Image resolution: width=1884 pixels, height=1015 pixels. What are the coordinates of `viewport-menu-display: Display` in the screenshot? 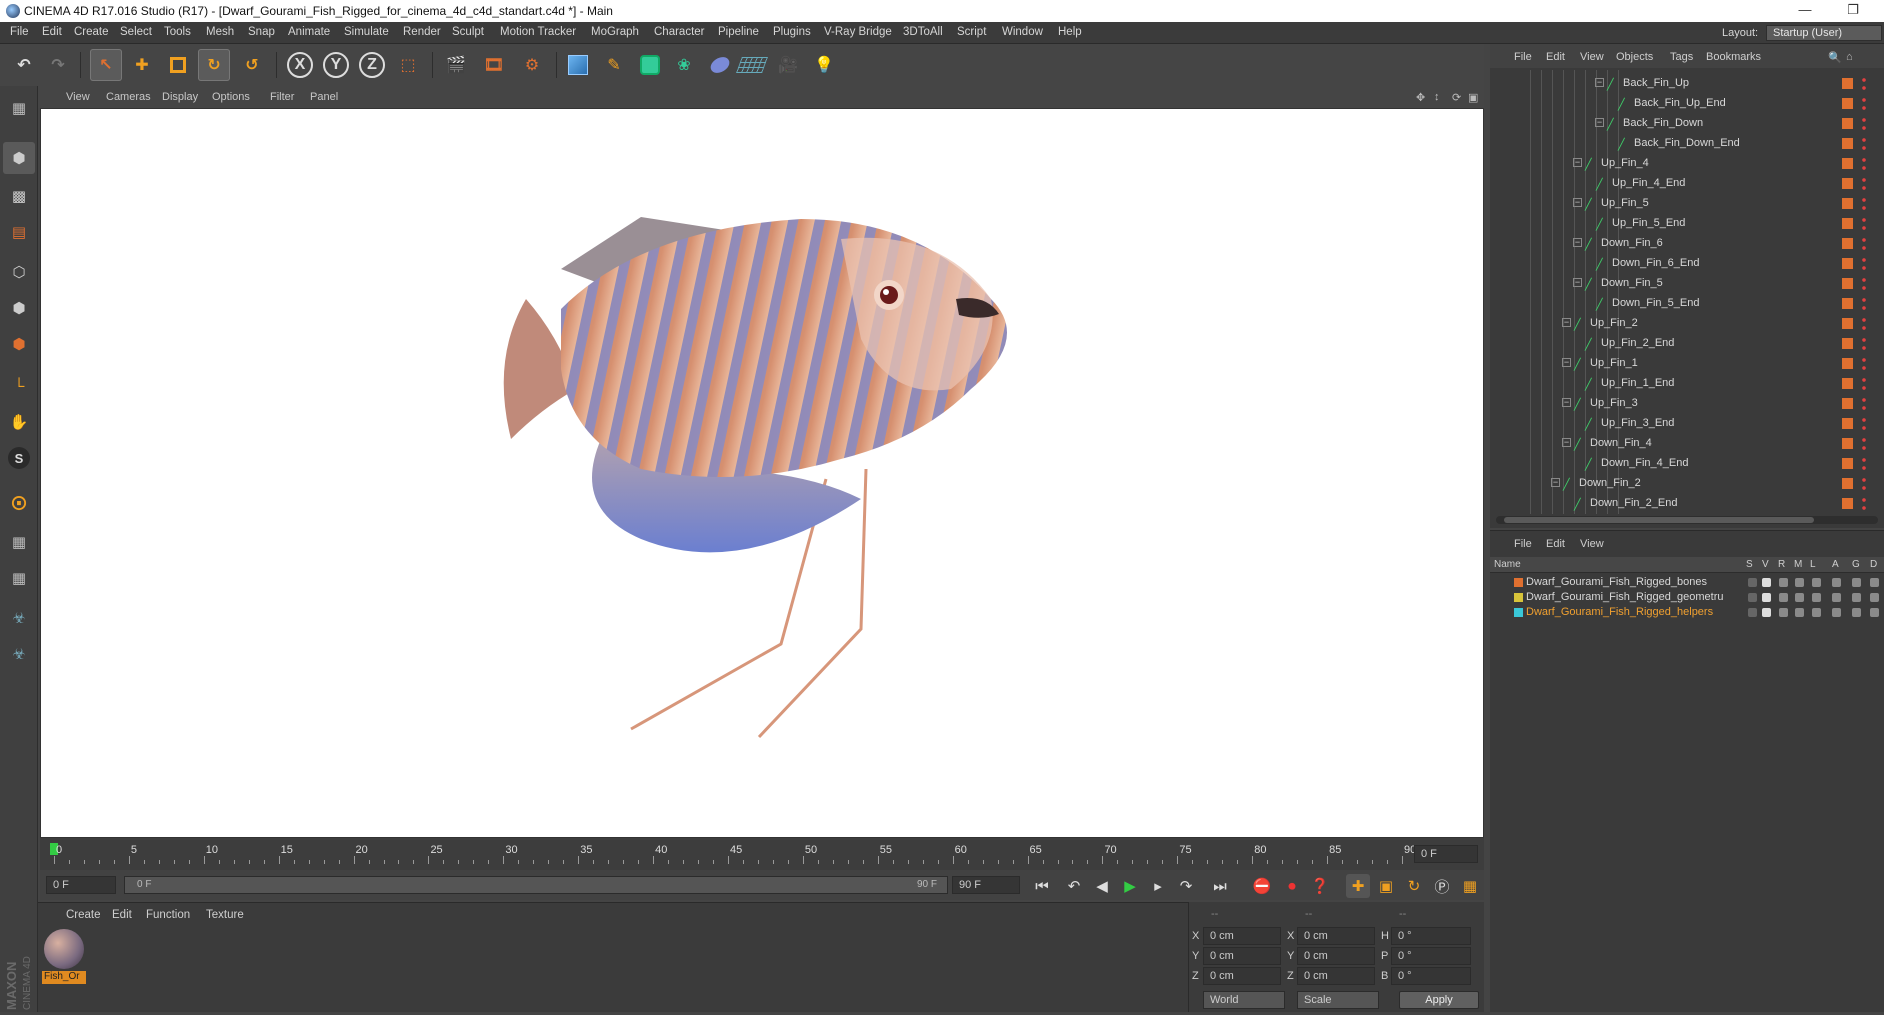 It's located at (180, 97).